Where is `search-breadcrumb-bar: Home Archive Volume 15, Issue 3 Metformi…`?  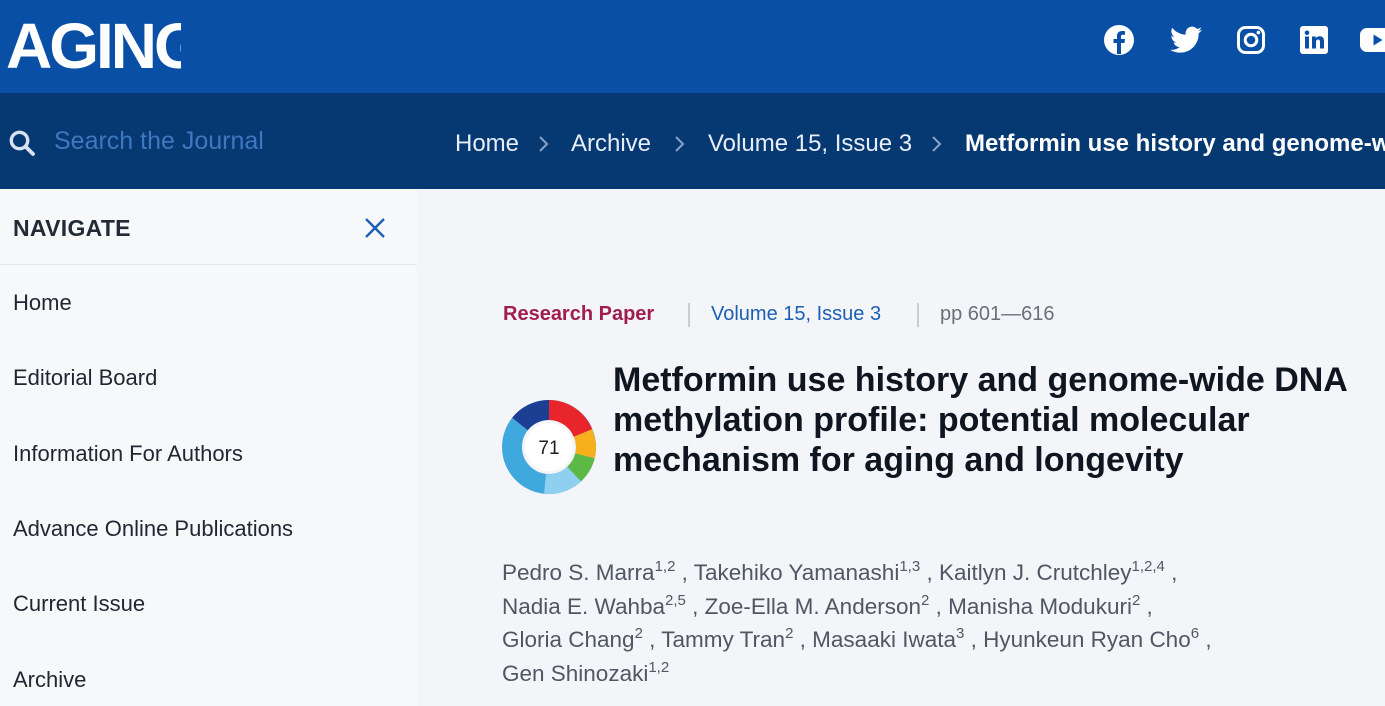
search-breadcrumb-bar: Home Archive Volume 15, Issue 3 Metformi… is located at coordinates (692, 141).